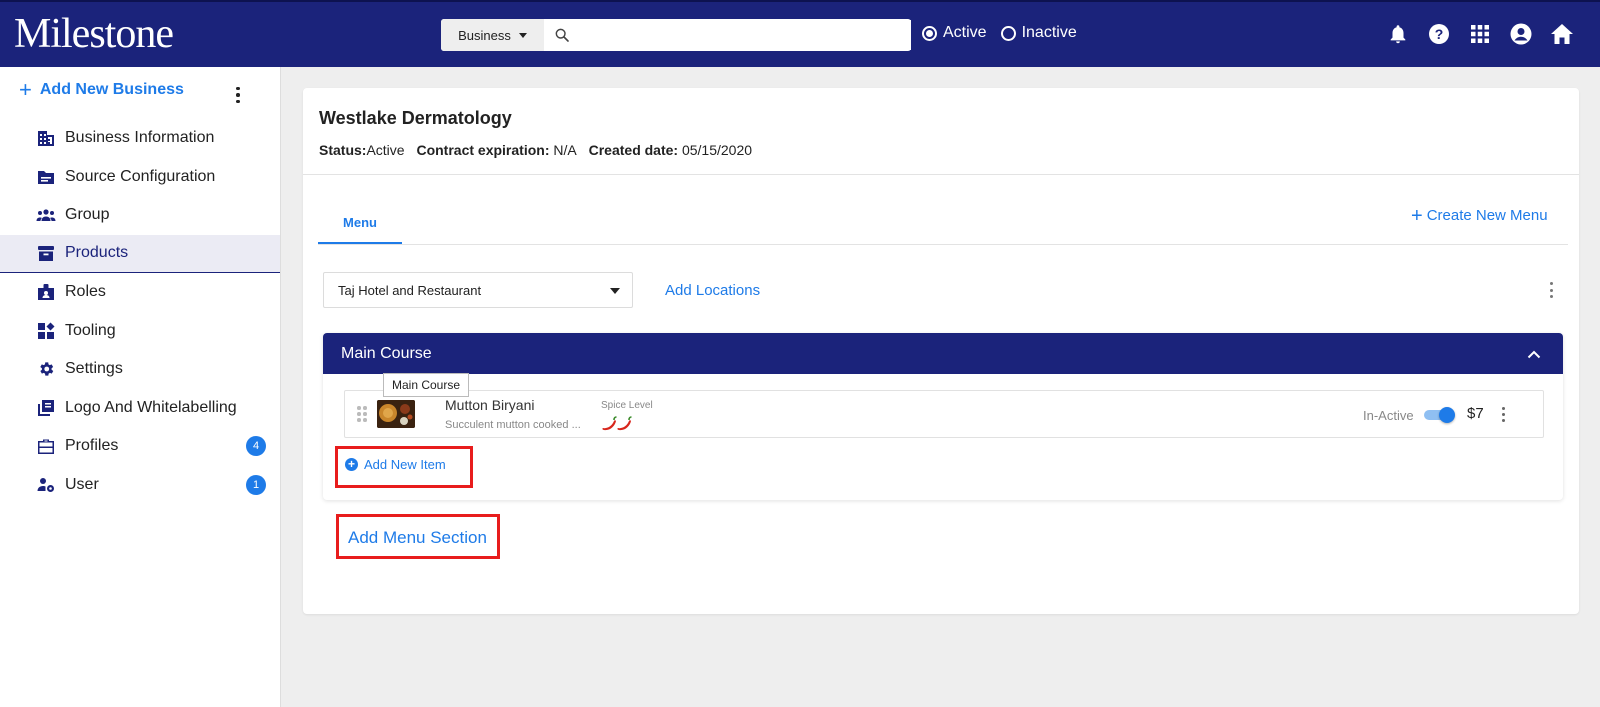 Image resolution: width=1600 pixels, height=707 pixels. Describe the element at coordinates (410, 290) in the screenshot. I see `location-select-value: Taj Hotel and Restaurant` at that location.